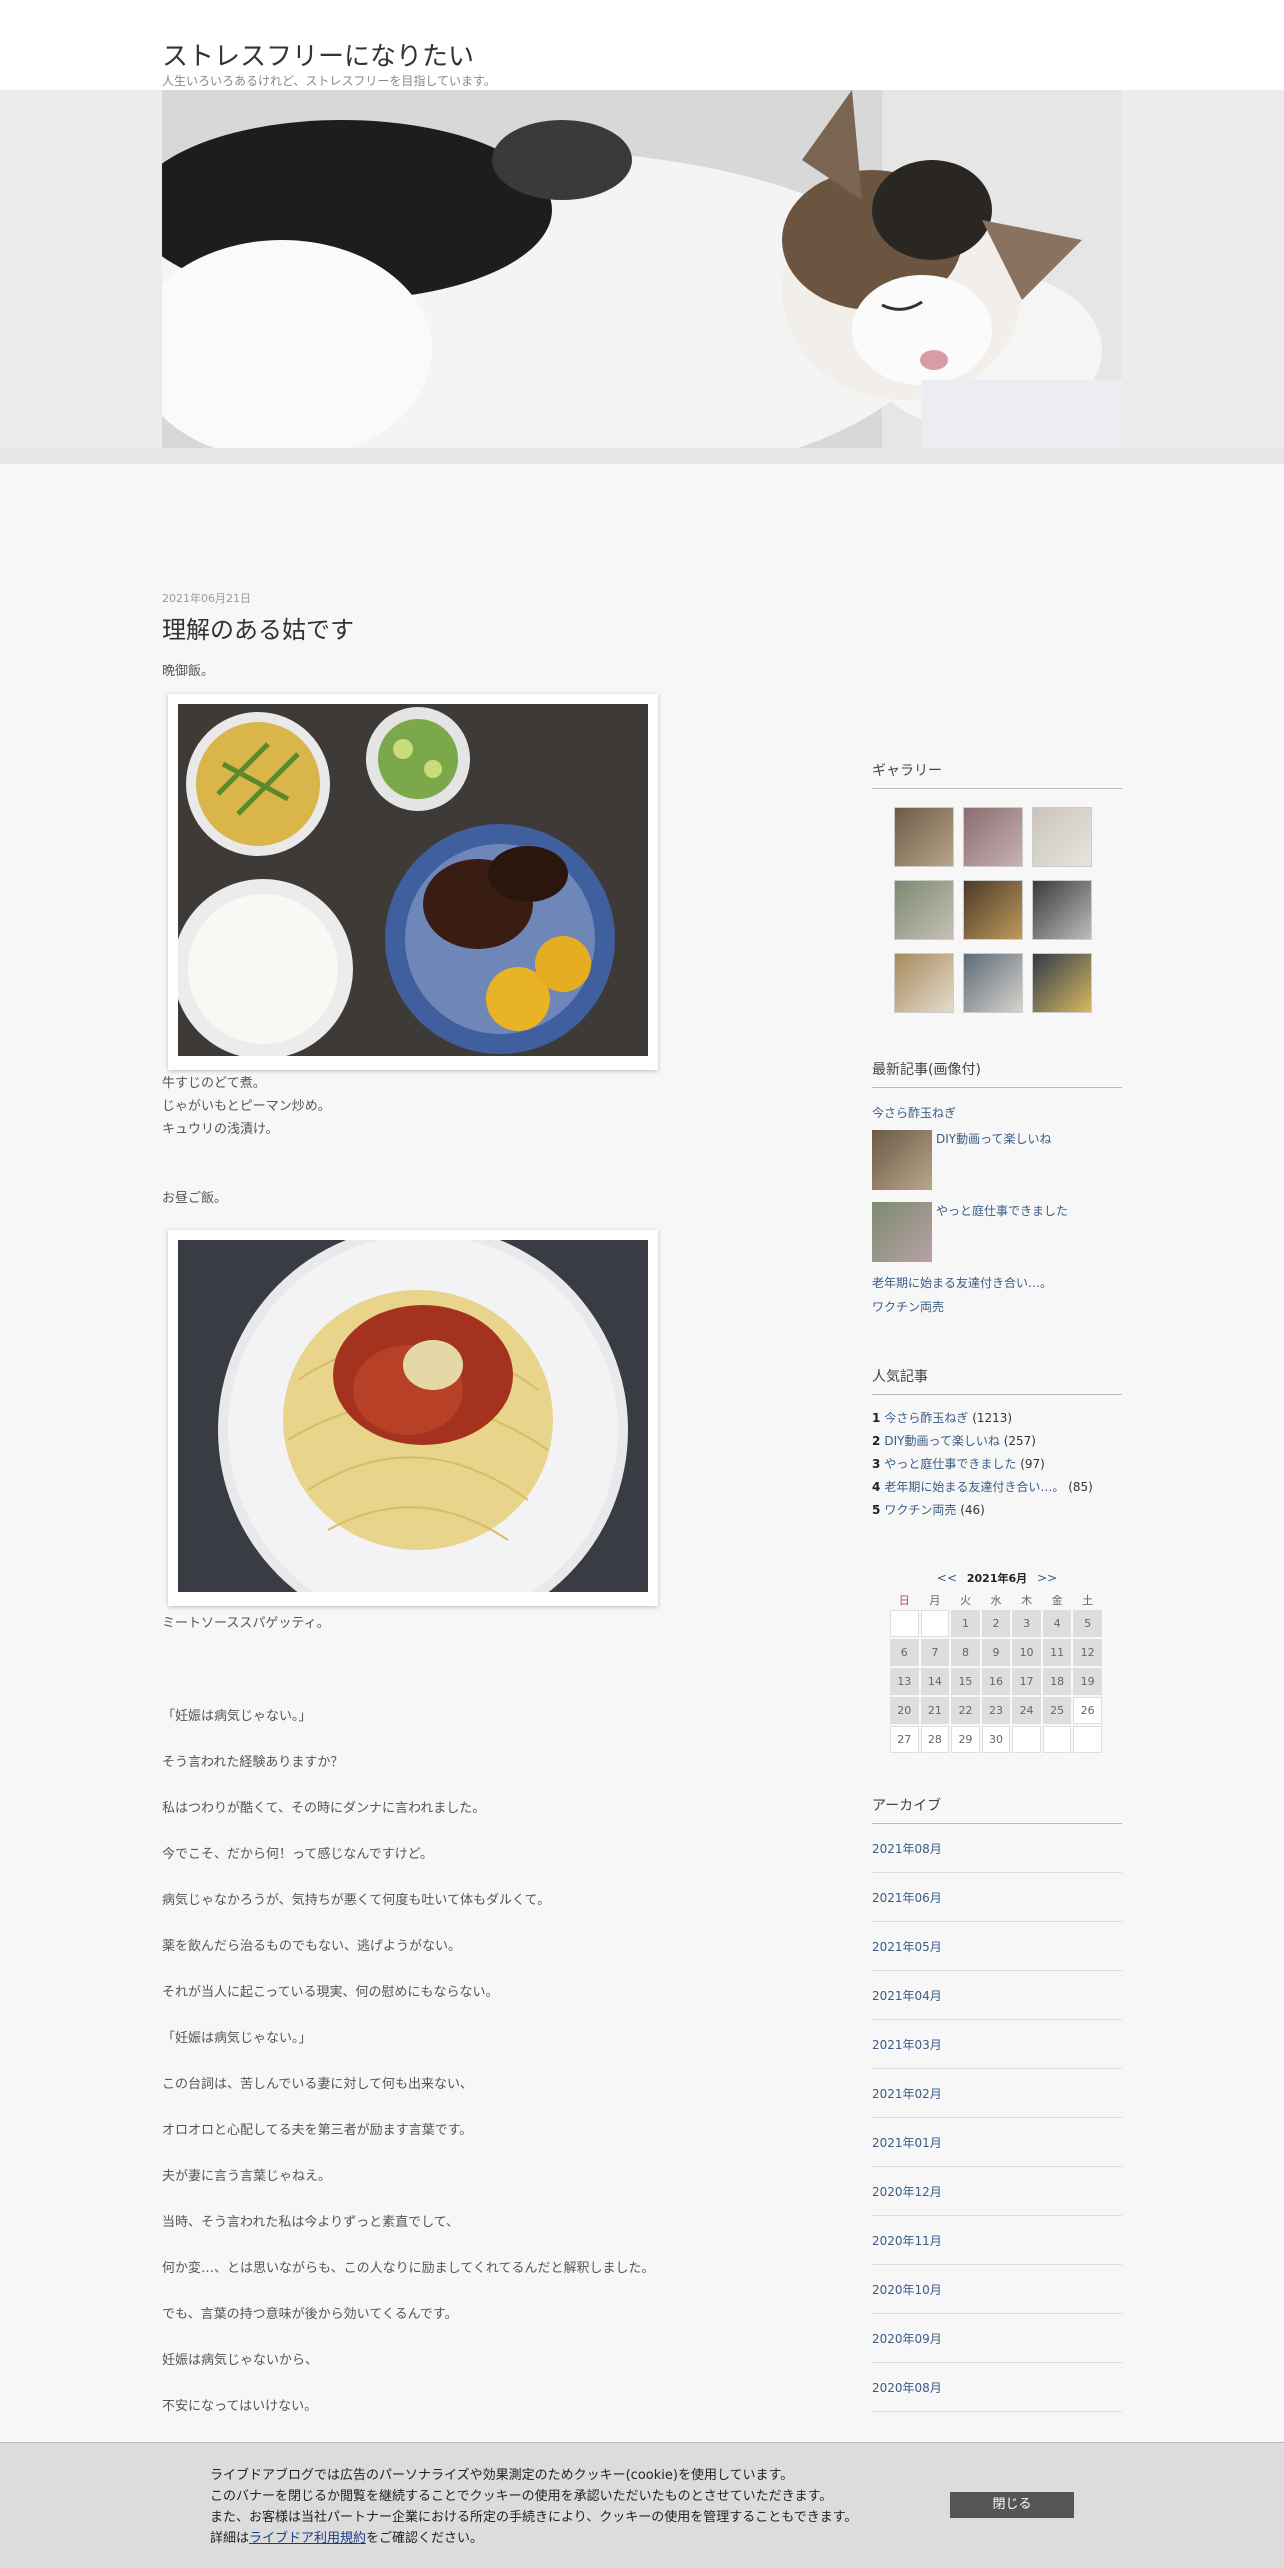 This screenshot has width=1284, height=2568. I want to click on lunch-label: お昼ご飯。, so click(195, 1198).